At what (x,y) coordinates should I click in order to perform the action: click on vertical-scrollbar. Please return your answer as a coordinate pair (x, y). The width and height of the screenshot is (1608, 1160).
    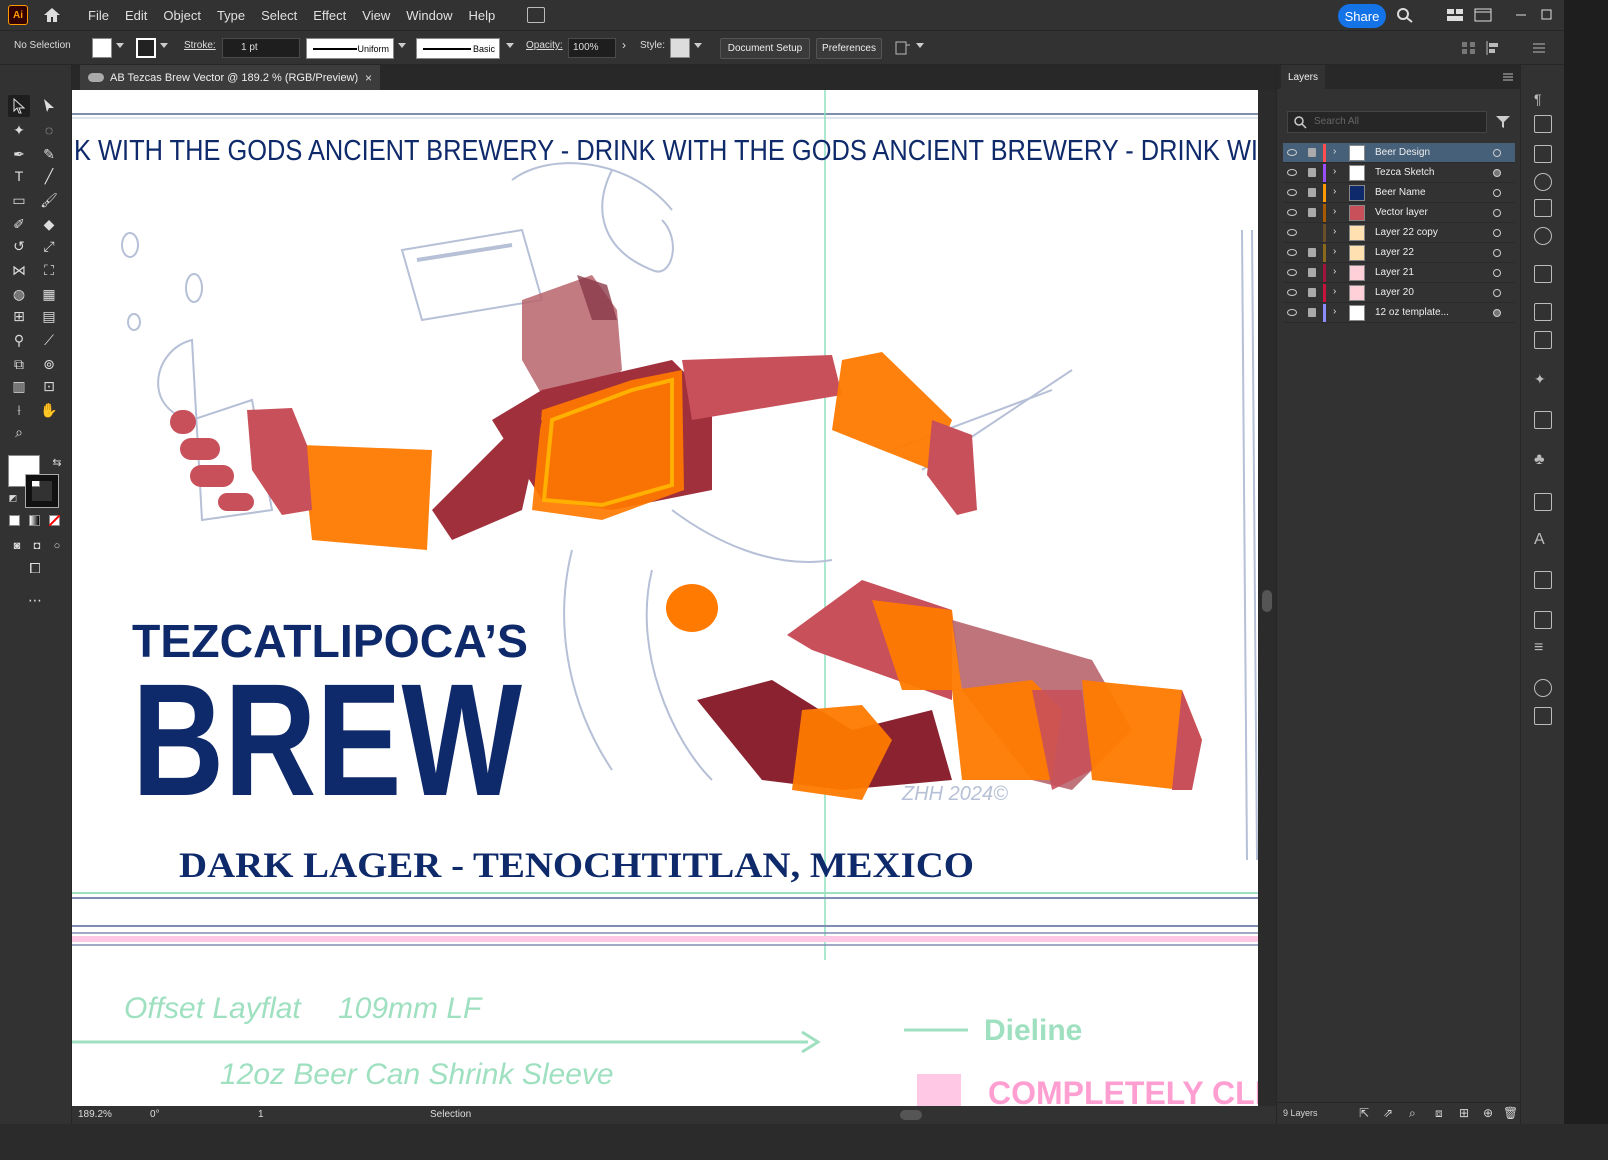
    Looking at the image, I should click on (1267, 598).